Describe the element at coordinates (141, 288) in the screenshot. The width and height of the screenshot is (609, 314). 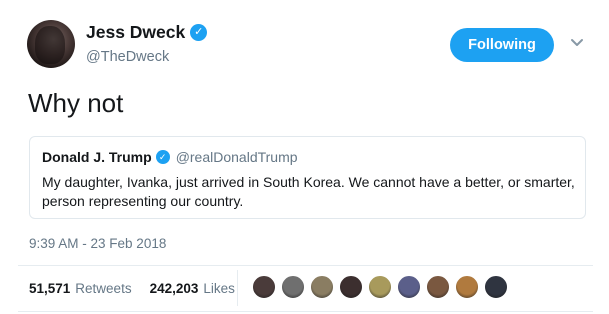
I see `stats-spacer` at that location.